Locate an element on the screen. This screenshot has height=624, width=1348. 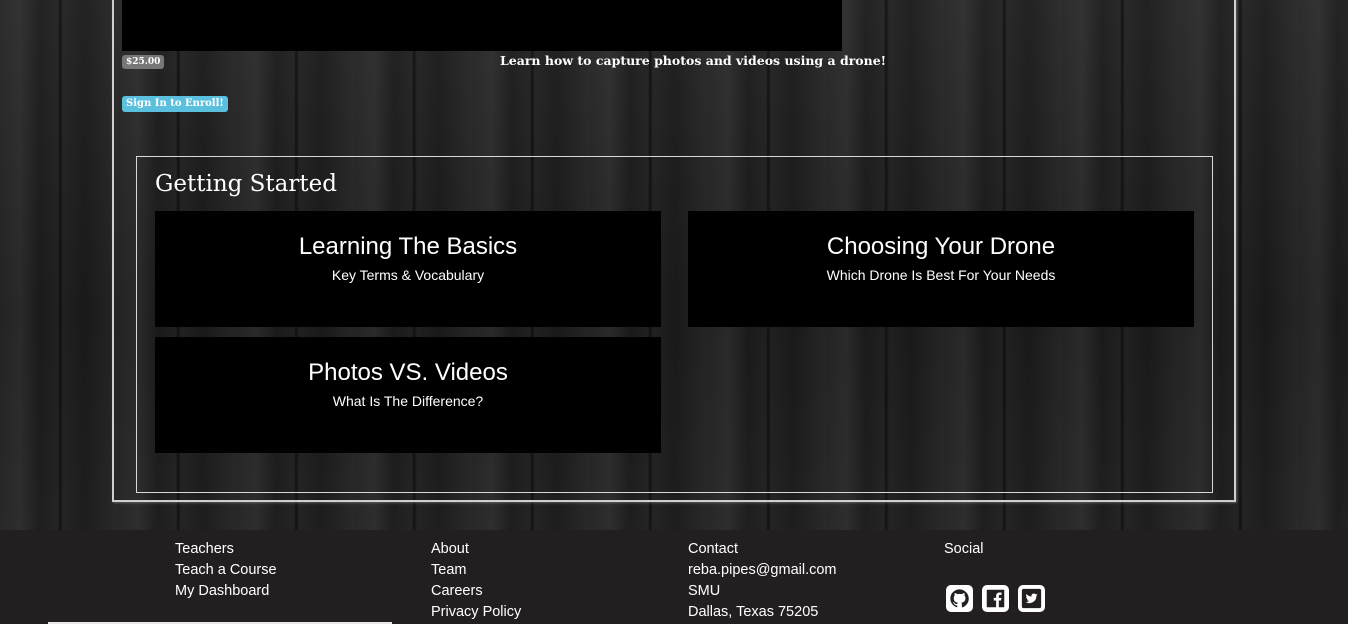
footer-link-my-dashboard: My Dashboard is located at coordinates (226, 591).